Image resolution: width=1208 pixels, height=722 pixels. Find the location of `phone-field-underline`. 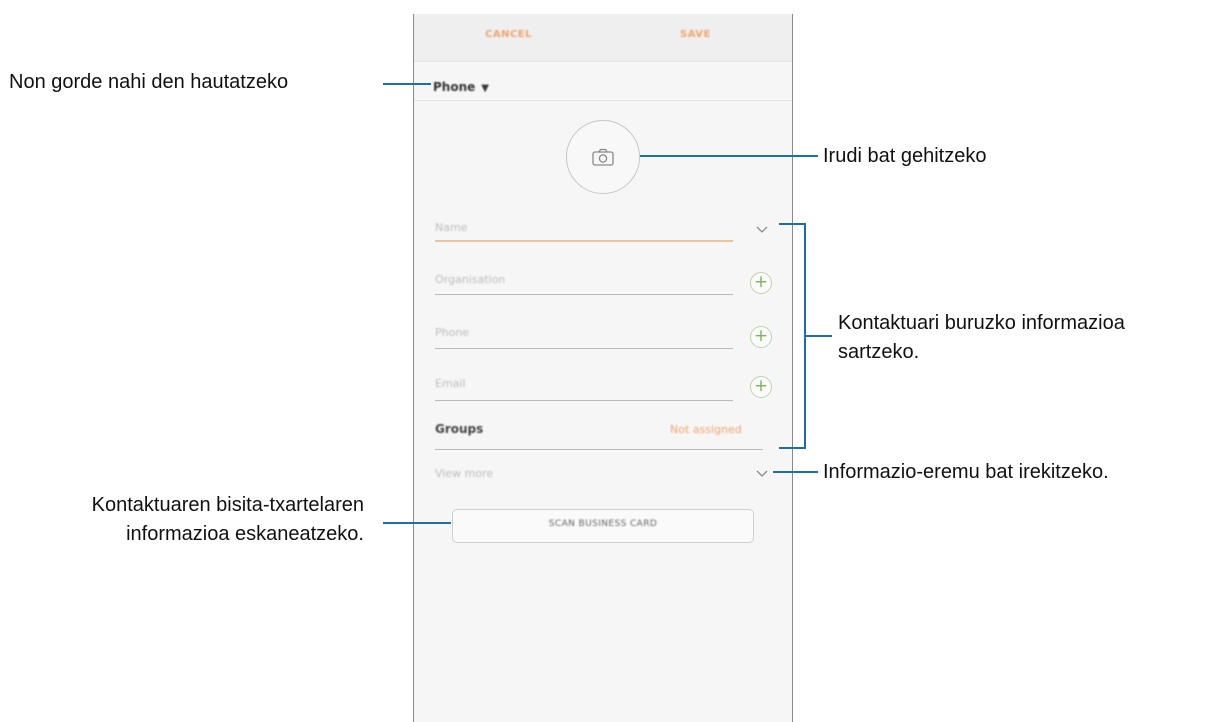

phone-field-underline is located at coordinates (584, 348).